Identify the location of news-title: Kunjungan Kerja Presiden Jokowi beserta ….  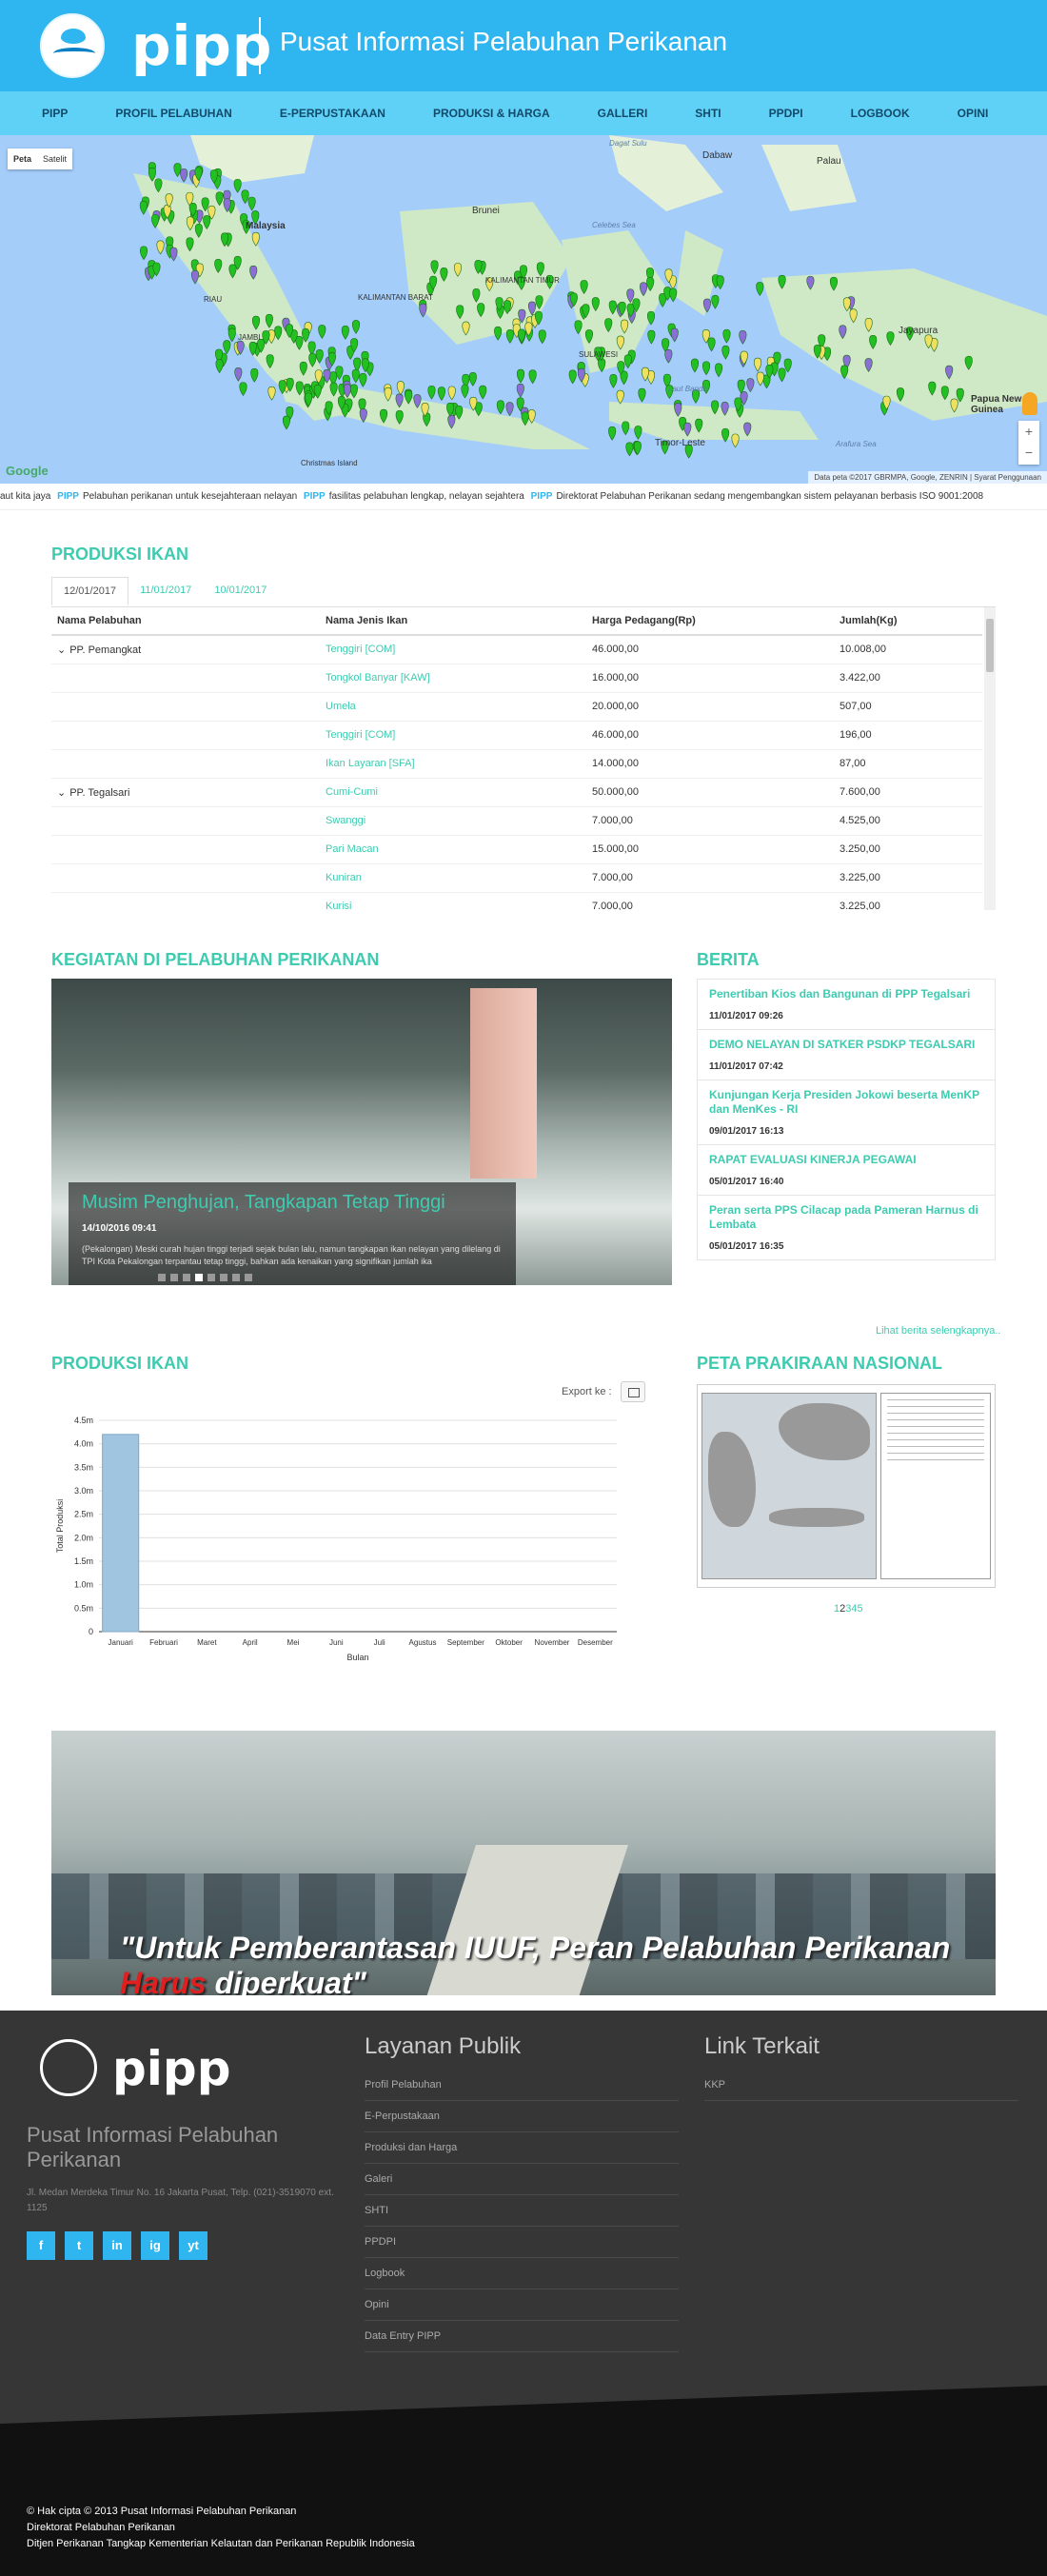
(846, 1102).